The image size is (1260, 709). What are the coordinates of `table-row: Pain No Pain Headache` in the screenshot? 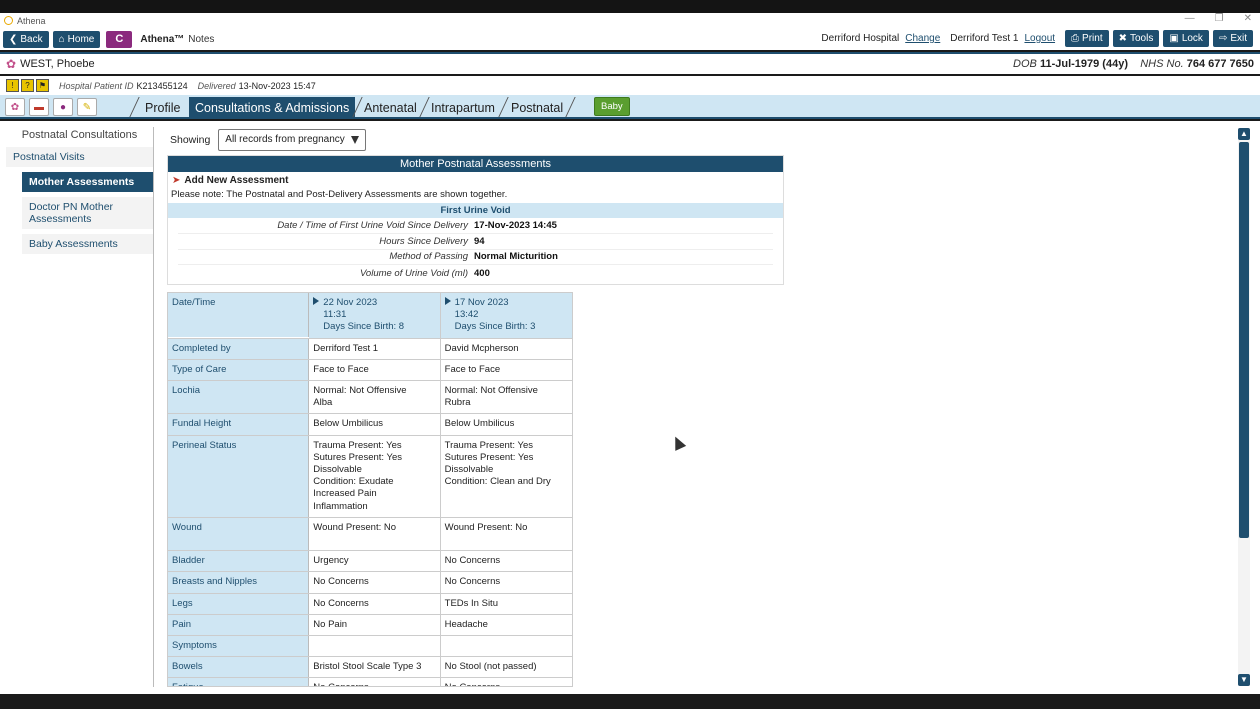 It's located at (370, 625).